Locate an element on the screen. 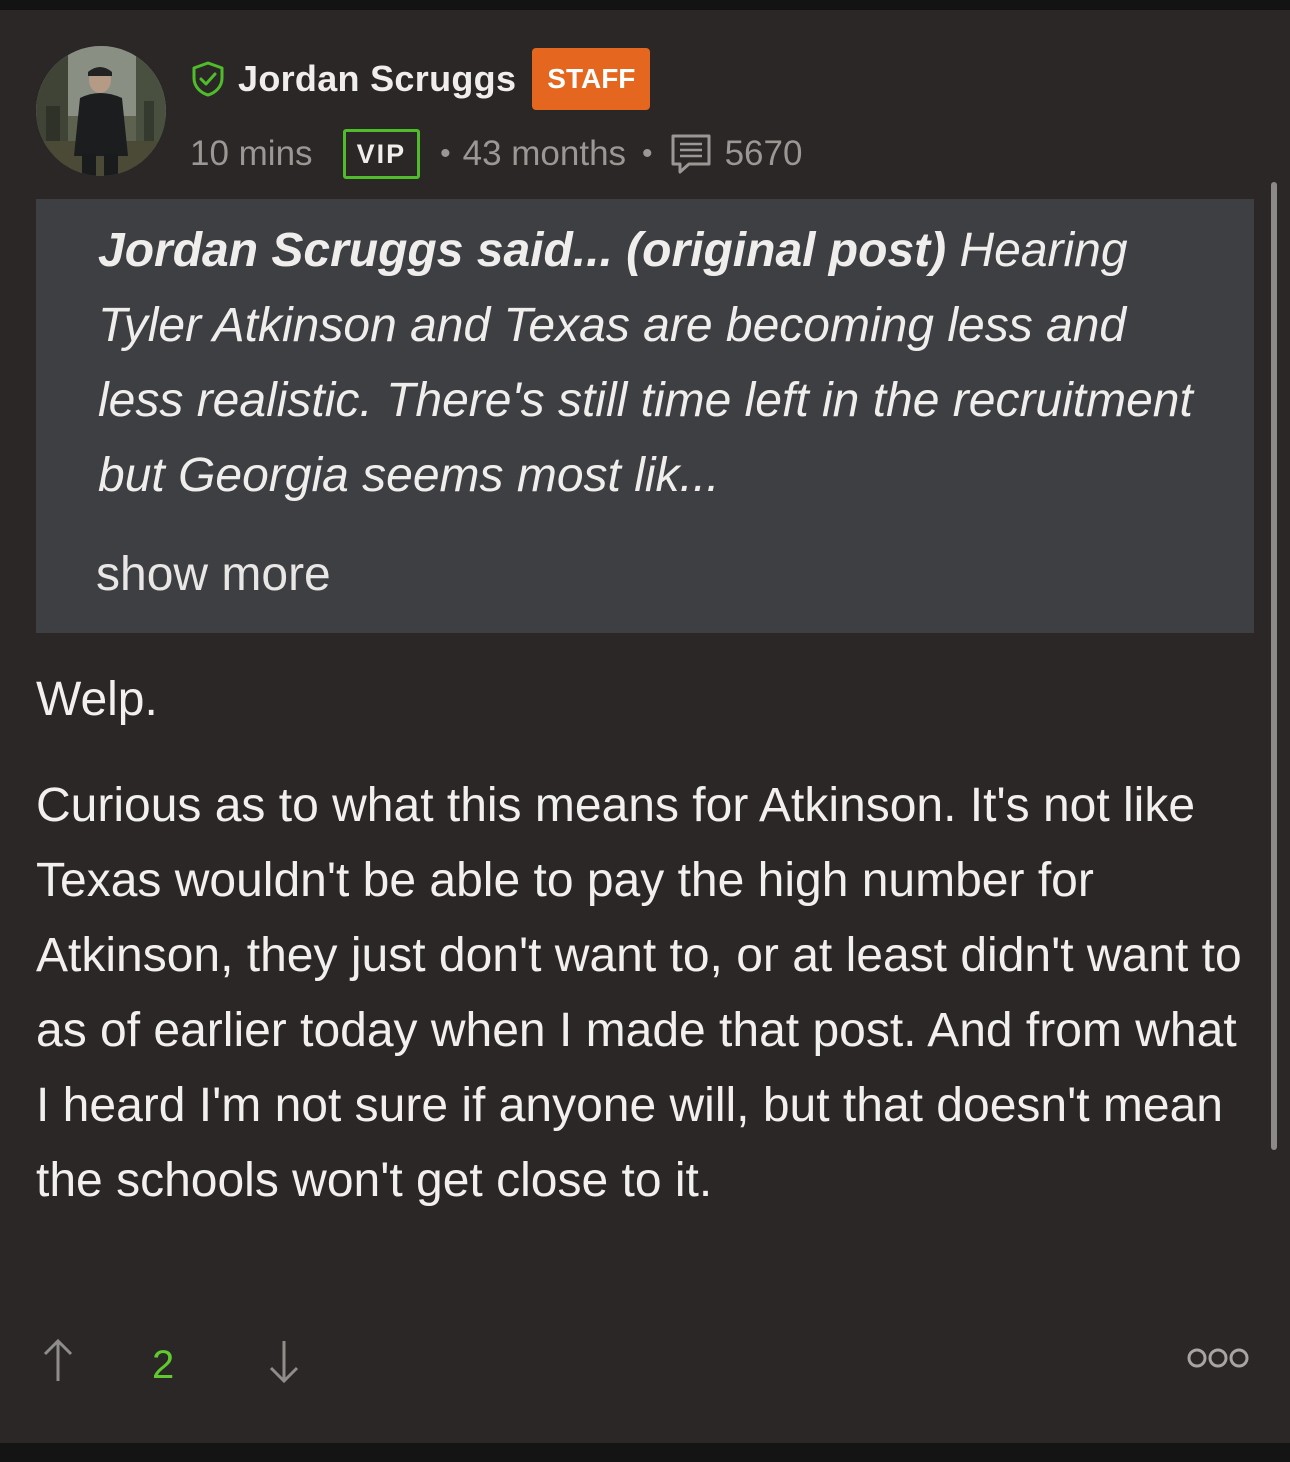 This screenshot has height=1462, width=1290. vote-count: 2 is located at coordinates (163, 1365).